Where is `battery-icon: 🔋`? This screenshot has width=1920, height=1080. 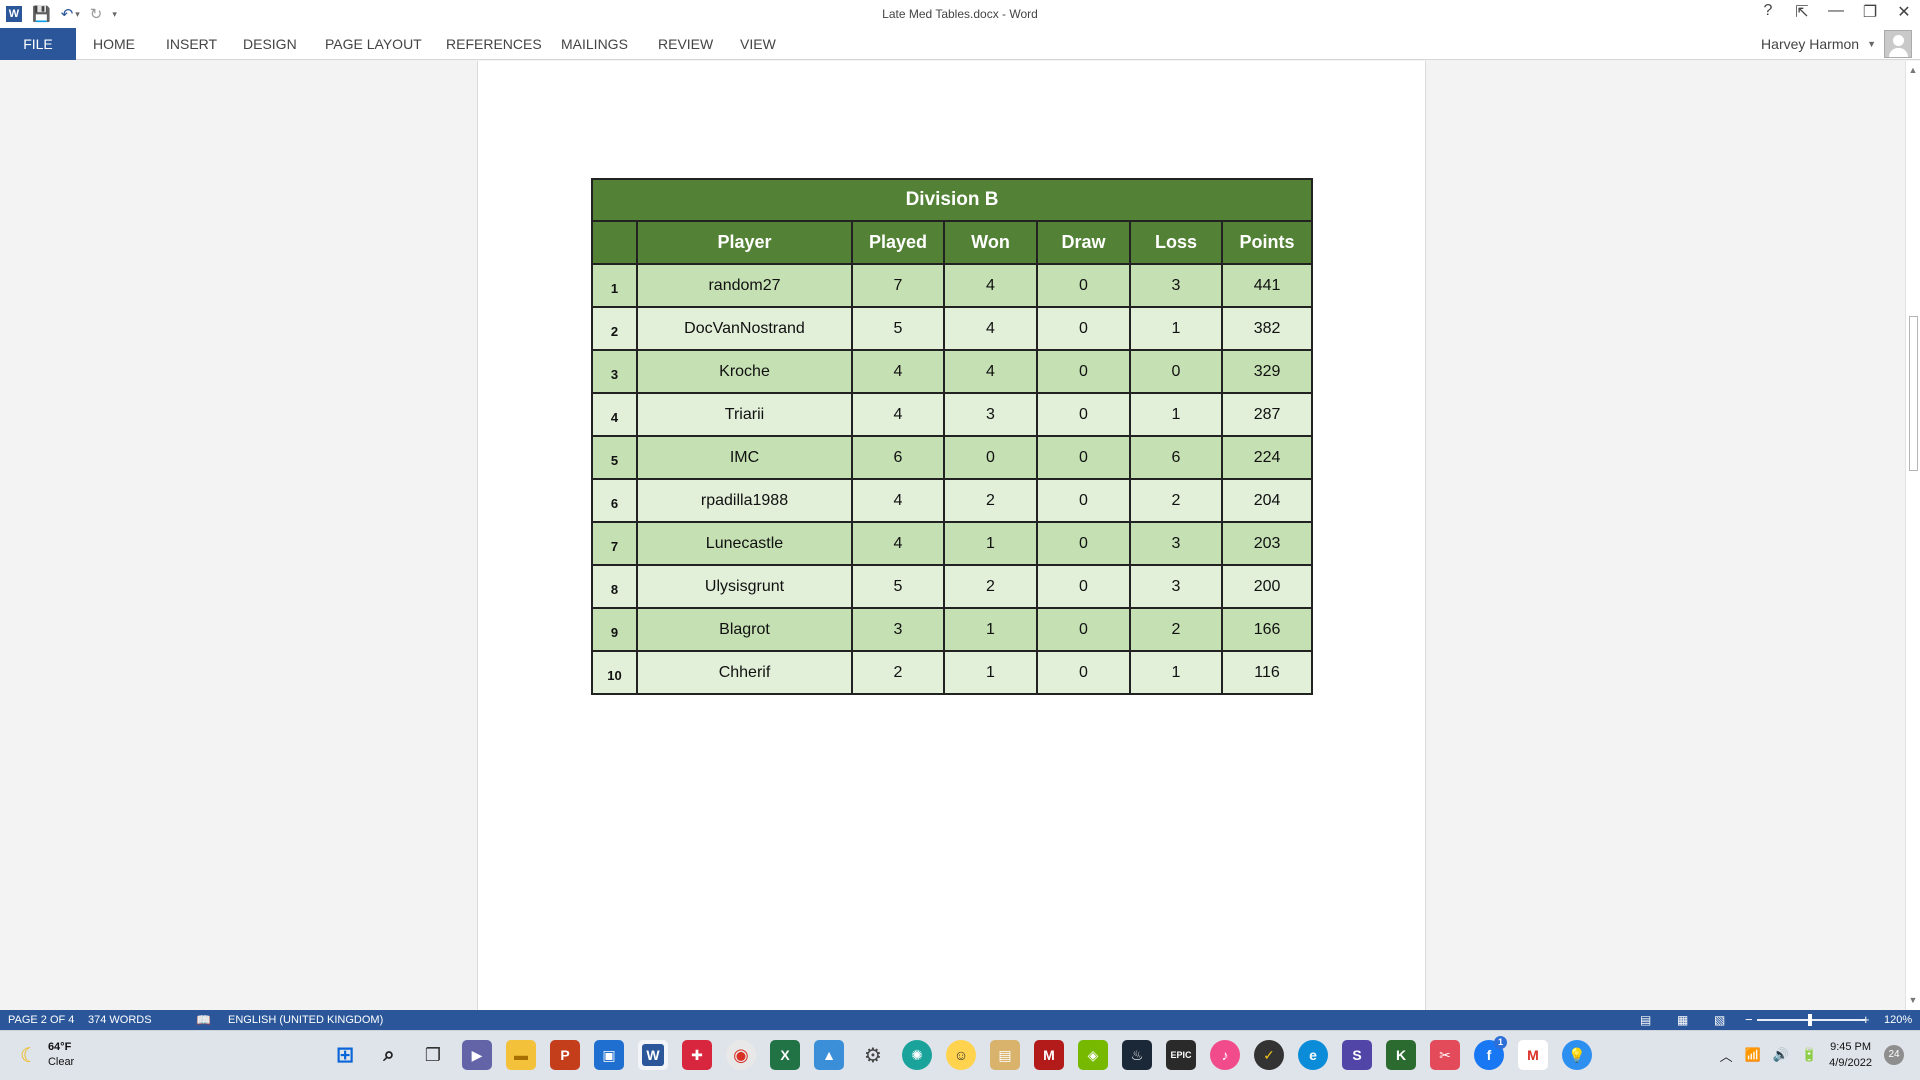
battery-icon: 🔋 is located at coordinates (1809, 1055).